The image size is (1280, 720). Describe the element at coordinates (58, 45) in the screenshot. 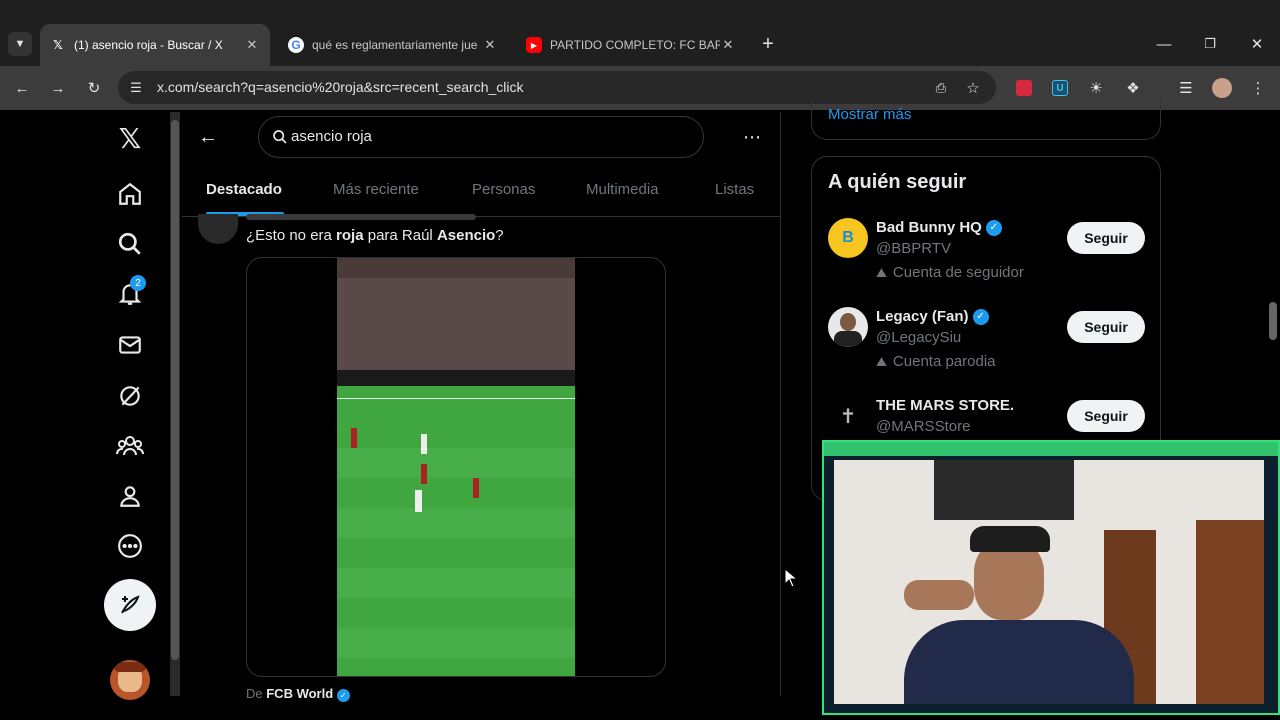

I see `x-logo-icon: 𝕏` at that location.